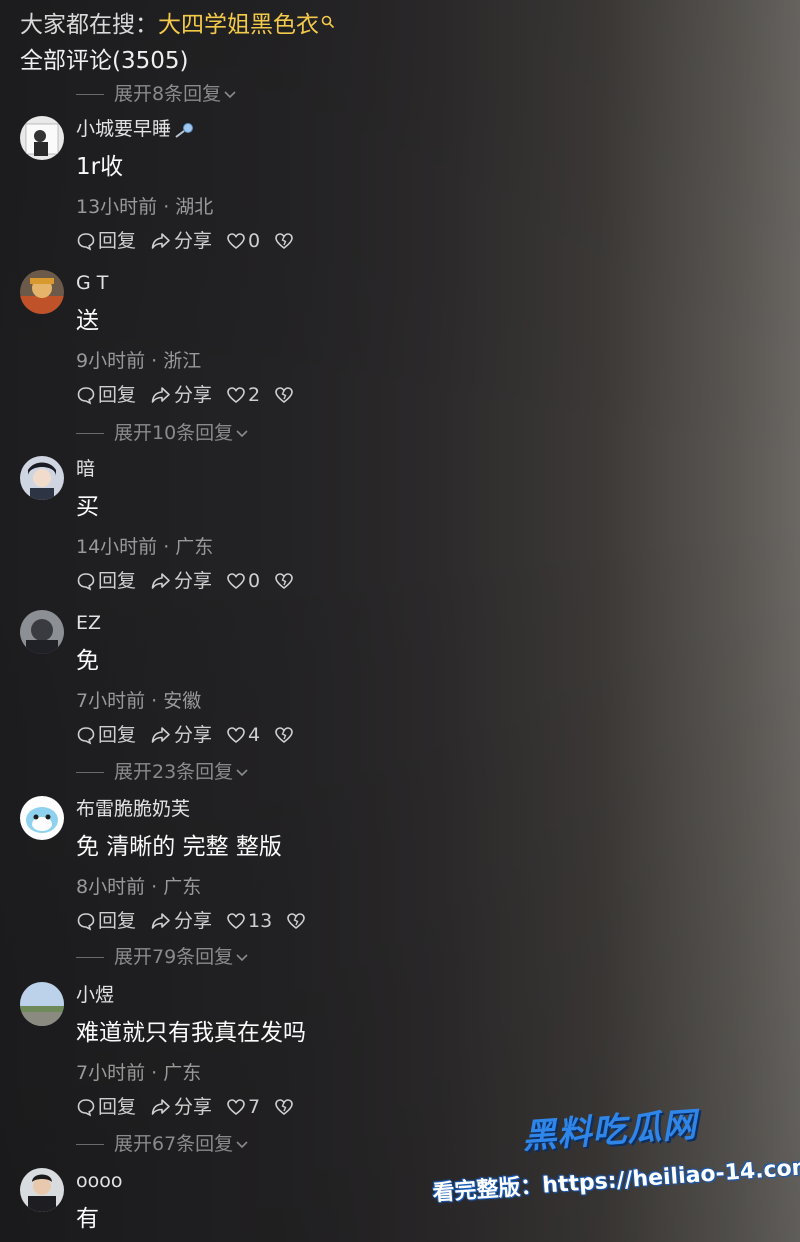  What do you see at coordinates (85, 469) in the screenshot?
I see `username: 暗` at bounding box center [85, 469].